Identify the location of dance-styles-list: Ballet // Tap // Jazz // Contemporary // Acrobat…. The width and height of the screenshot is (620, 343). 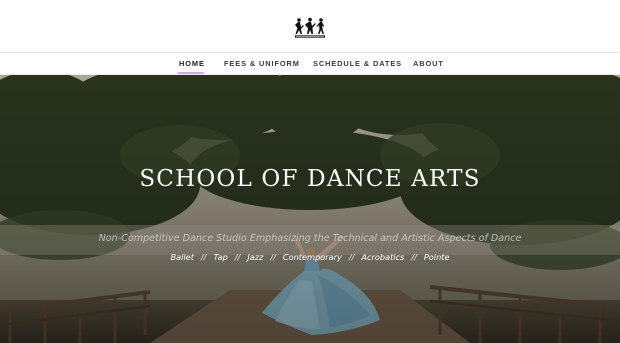
(310, 257).